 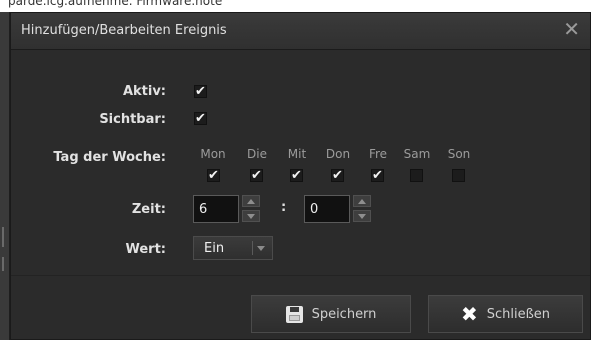 What do you see at coordinates (145, 249) in the screenshot?
I see `value-label: Wert:` at bounding box center [145, 249].